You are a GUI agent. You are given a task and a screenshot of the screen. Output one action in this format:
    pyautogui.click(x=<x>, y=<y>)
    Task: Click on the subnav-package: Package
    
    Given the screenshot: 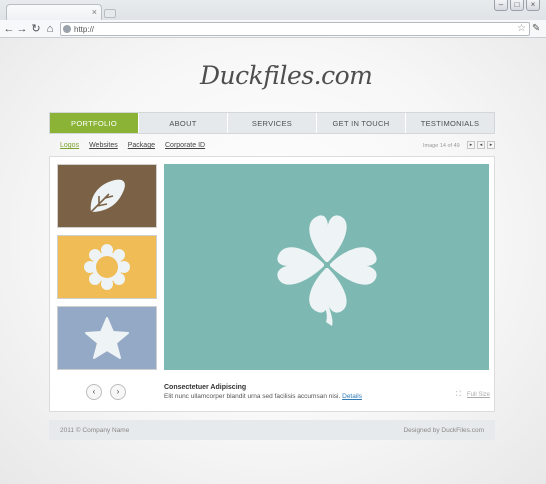 What is the action you would take?
    pyautogui.click(x=141, y=146)
    